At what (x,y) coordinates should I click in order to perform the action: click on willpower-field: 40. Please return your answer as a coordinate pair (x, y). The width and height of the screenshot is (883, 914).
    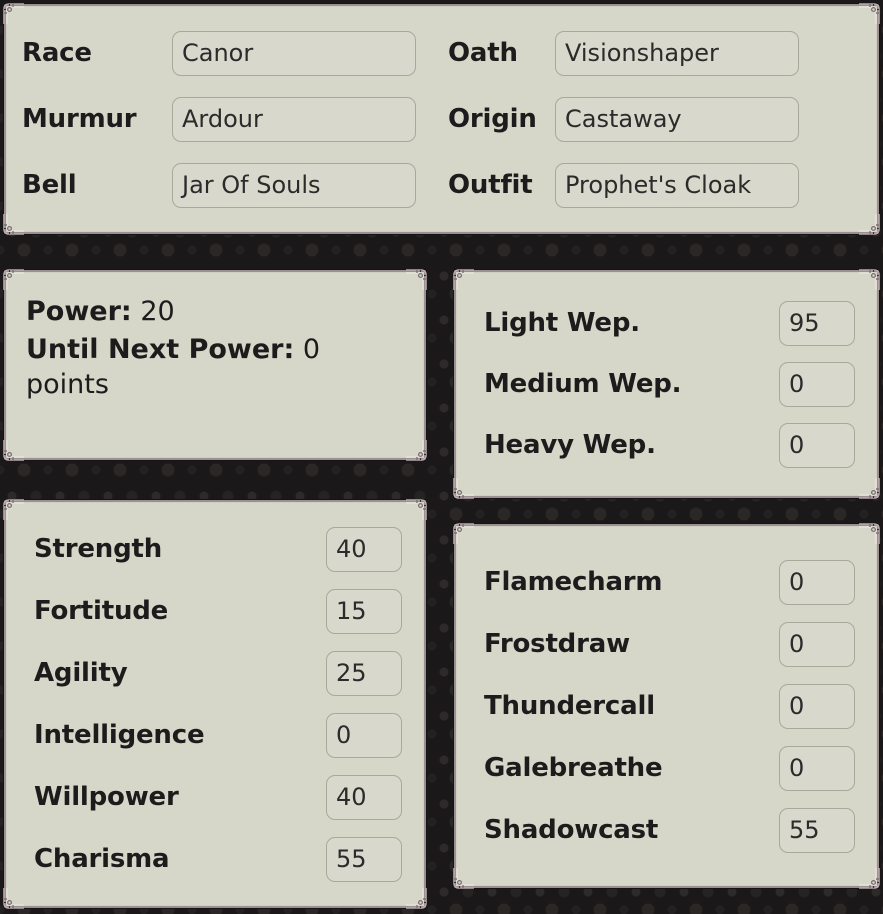
    Looking at the image, I should click on (364, 797).